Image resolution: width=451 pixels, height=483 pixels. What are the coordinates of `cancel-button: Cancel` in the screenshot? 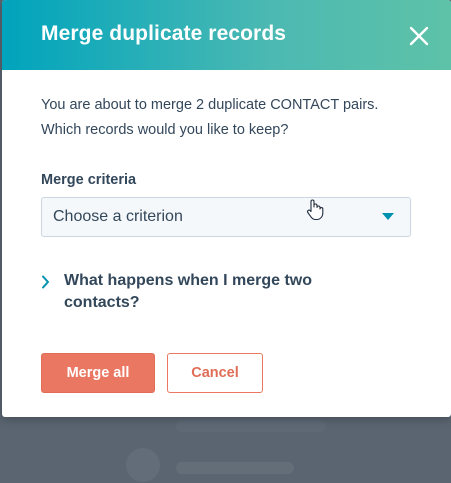 It's located at (215, 373).